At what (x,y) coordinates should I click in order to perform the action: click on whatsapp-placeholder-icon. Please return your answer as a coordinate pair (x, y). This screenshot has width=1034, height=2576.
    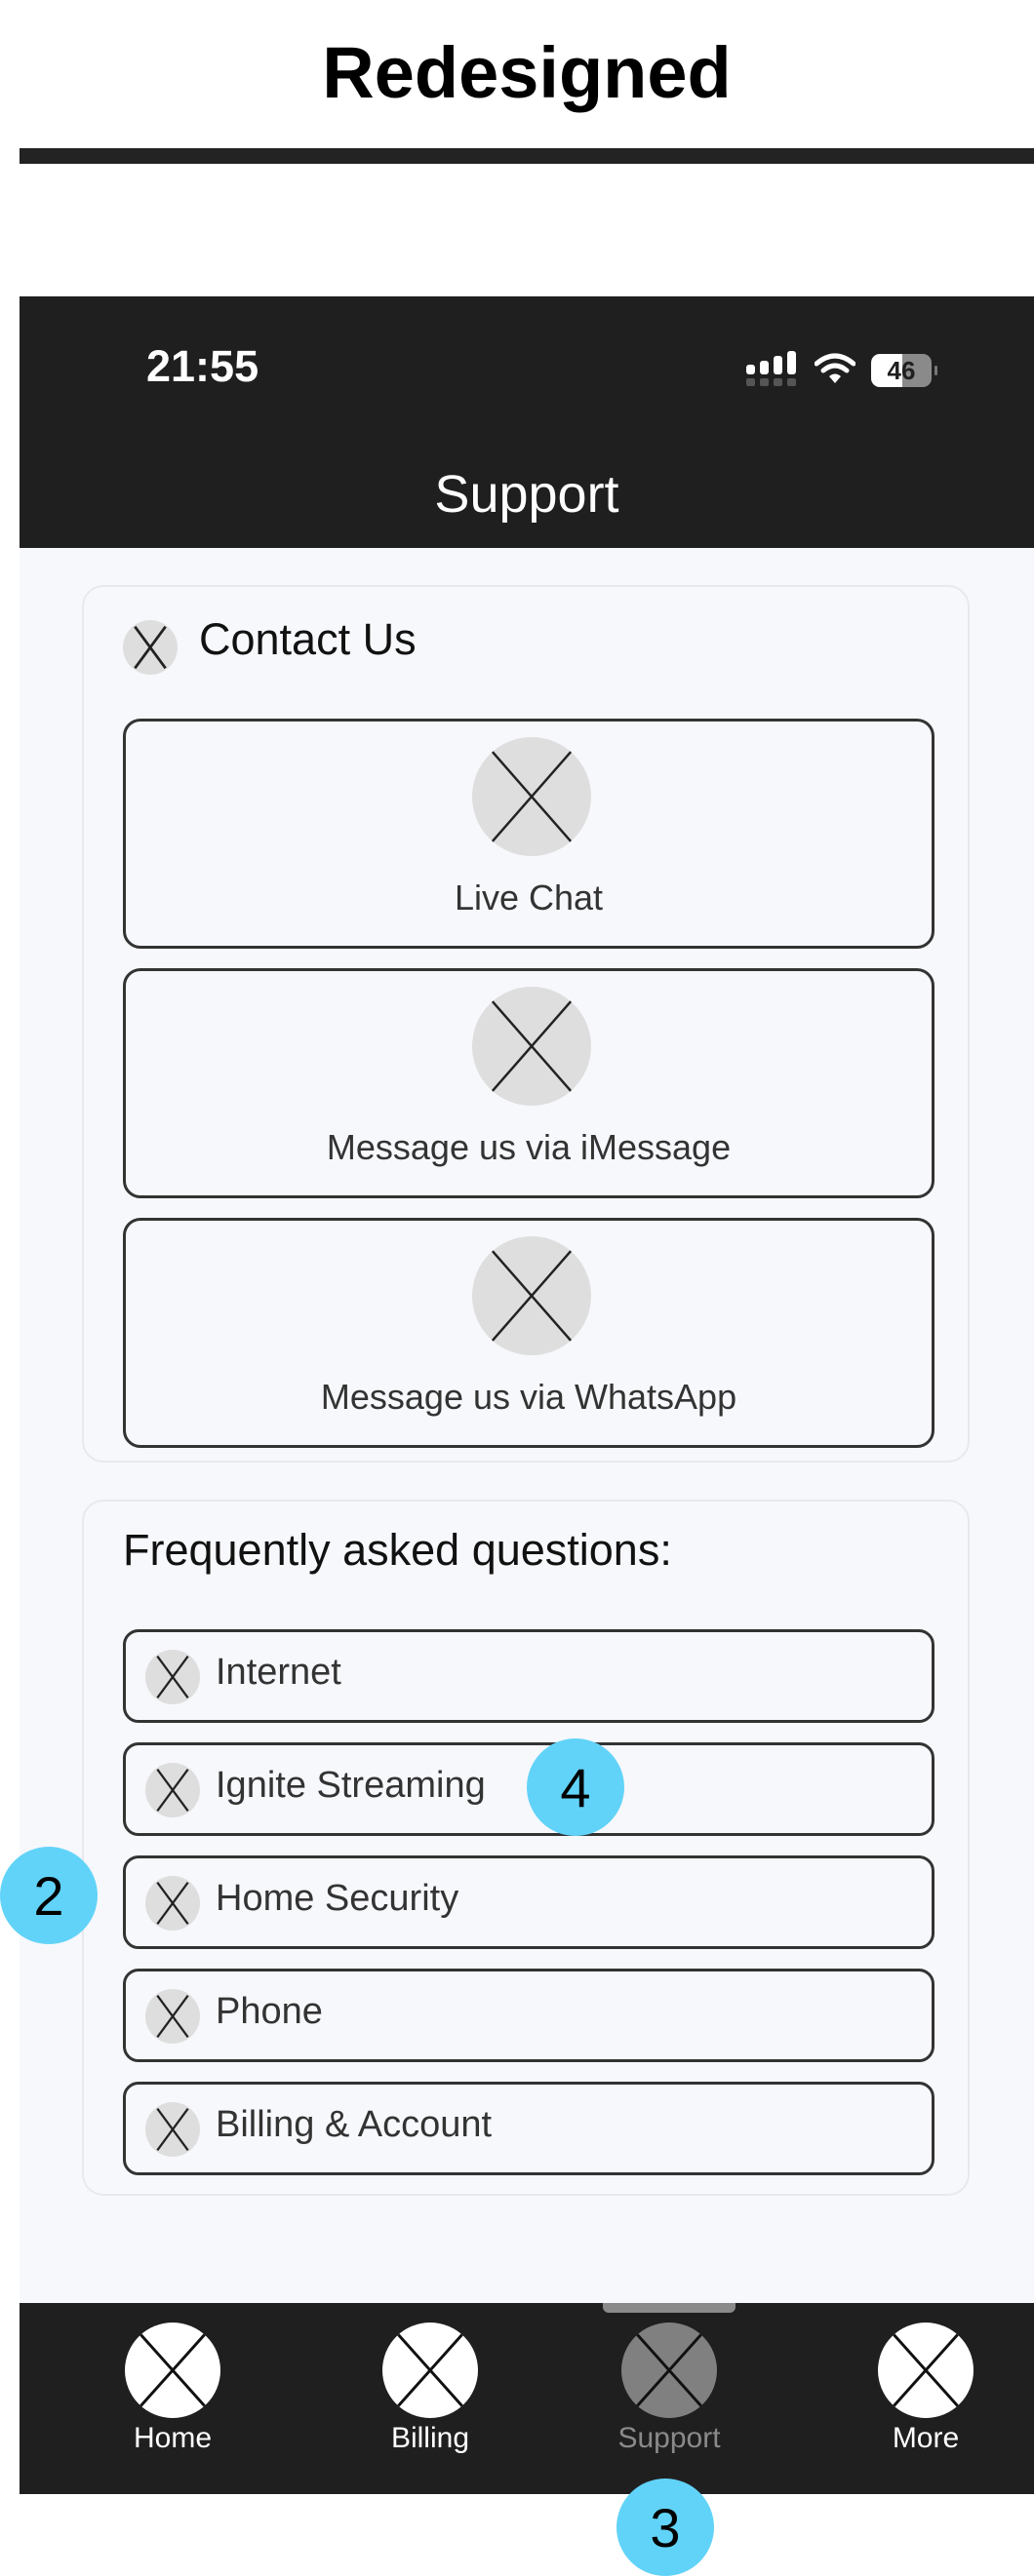
    Looking at the image, I should click on (531, 1295).